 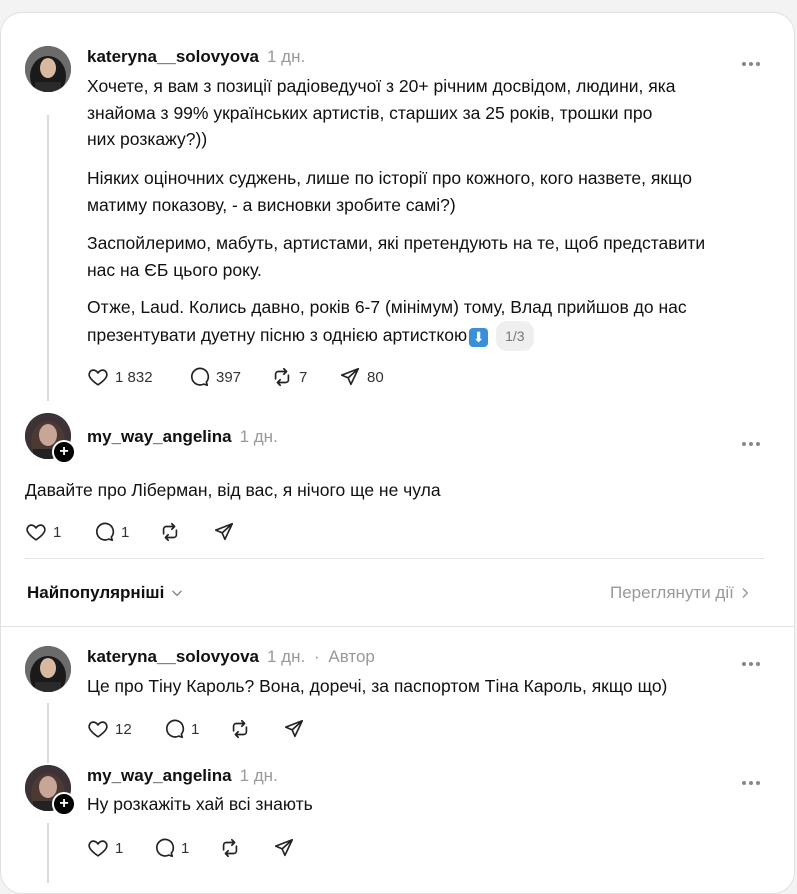 I want to click on like-button: 1 832, so click(x=120, y=377).